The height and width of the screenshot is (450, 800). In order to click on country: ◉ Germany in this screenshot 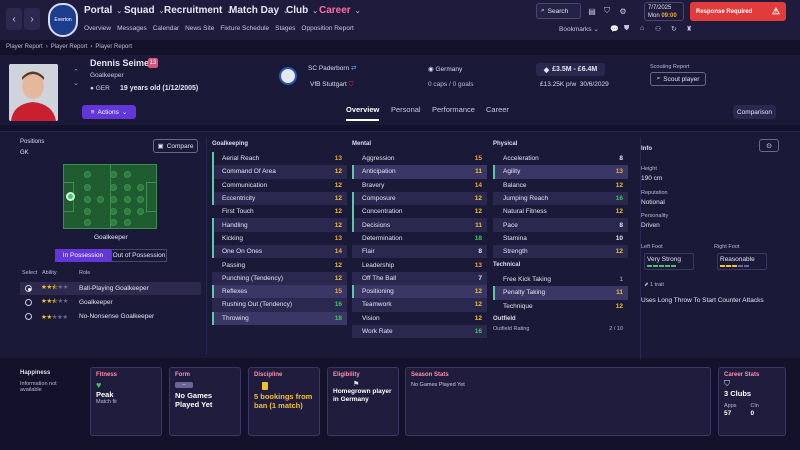, I will do `click(445, 69)`.